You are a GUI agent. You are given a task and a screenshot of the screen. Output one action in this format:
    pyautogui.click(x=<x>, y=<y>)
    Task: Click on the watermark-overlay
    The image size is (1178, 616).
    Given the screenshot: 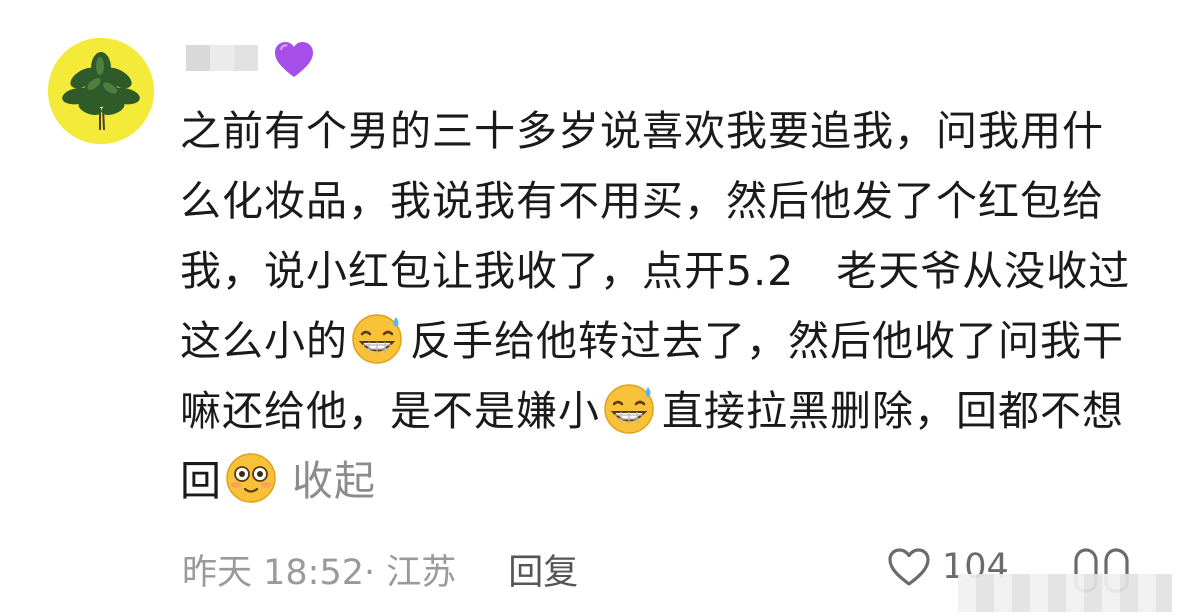 What is the action you would take?
    pyautogui.click(x=1065, y=593)
    